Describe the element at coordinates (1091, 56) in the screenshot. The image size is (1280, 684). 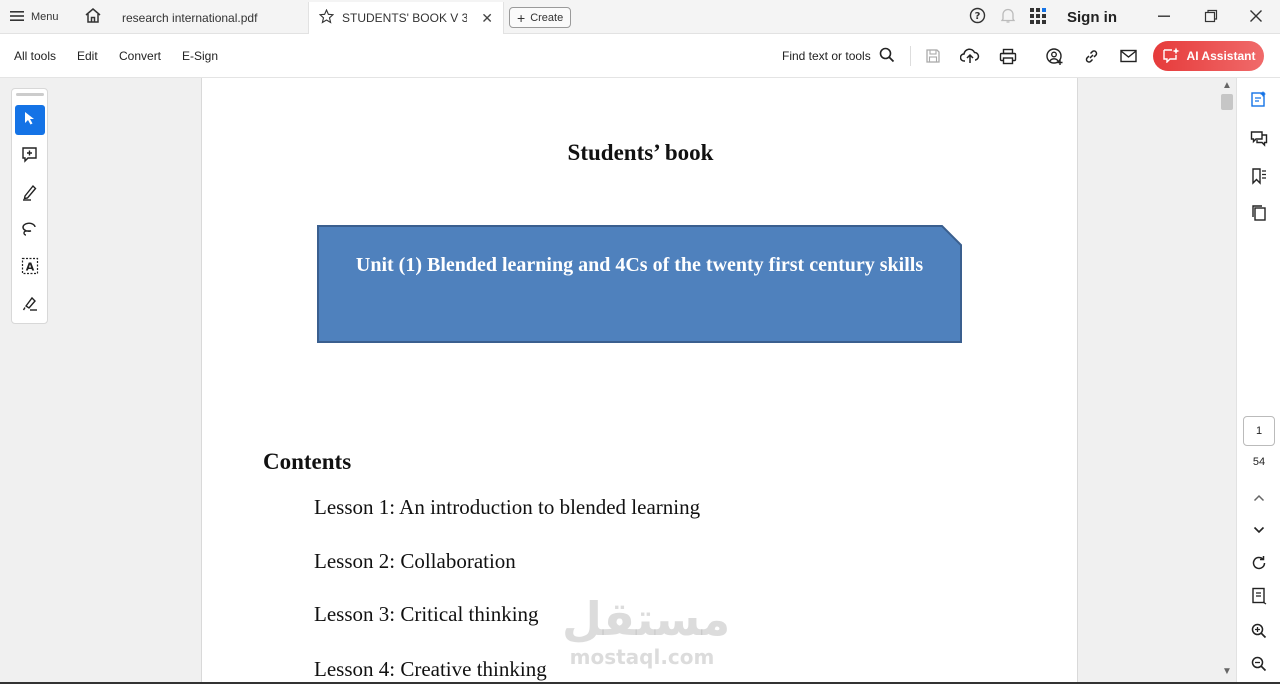
I see `link-icon` at that location.